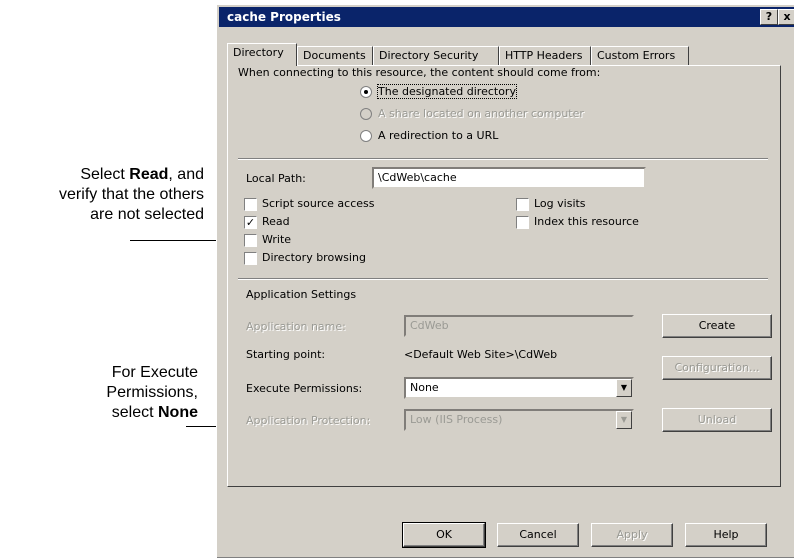 Image resolution: width=794 pixels, height=558 pixels. Describe the element at coordinates (250, 204) in the screenshot. I see `checkbox-script-source-access` at that location.